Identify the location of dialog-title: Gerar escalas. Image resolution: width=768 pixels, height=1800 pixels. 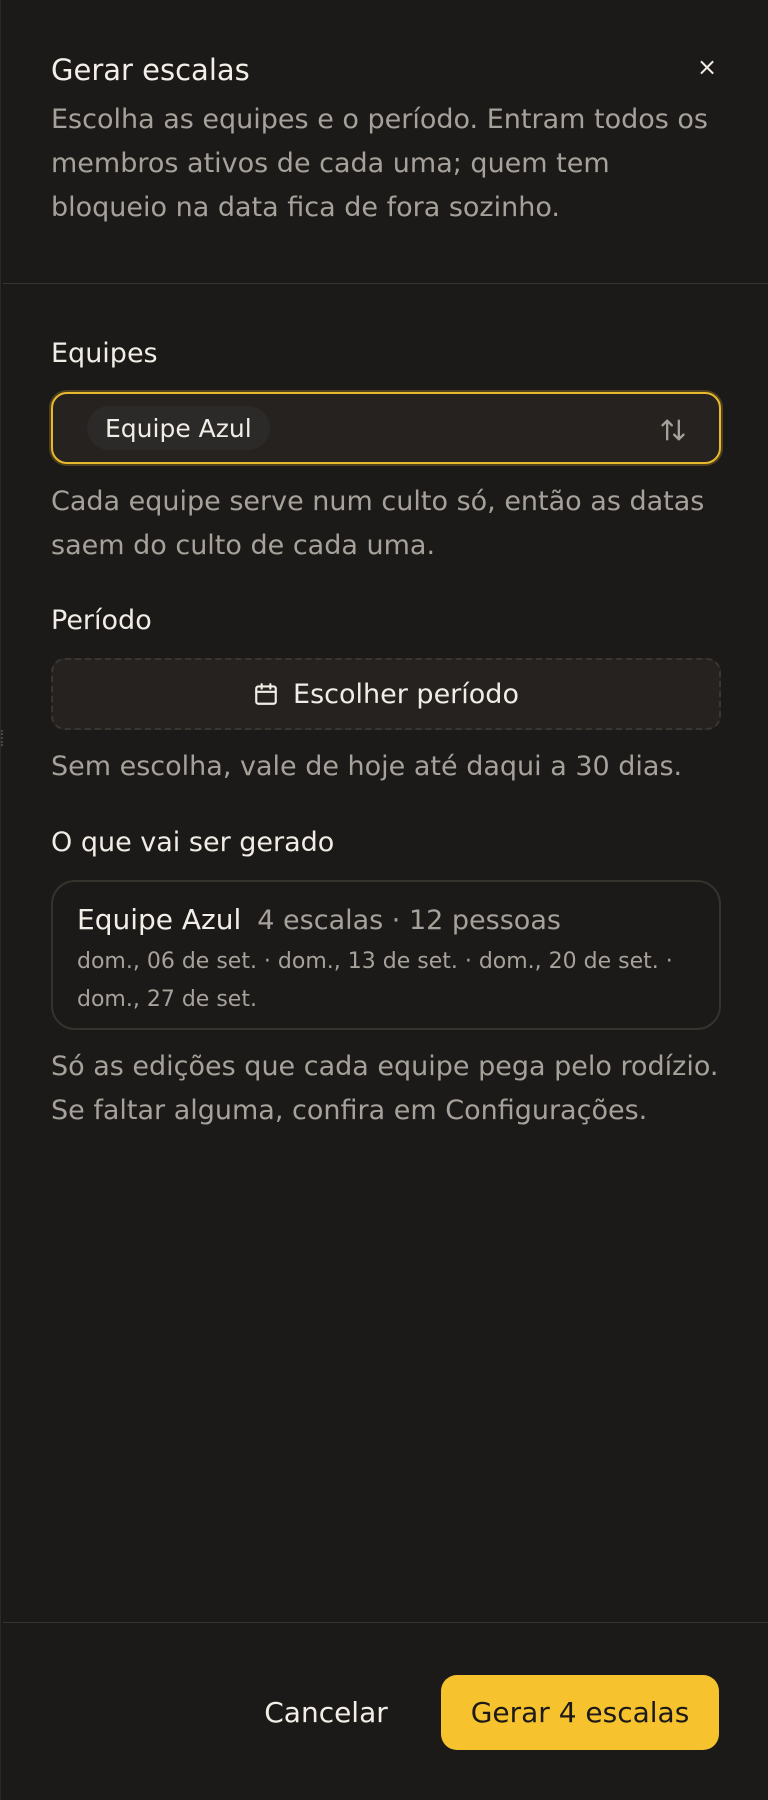
(150, 70).